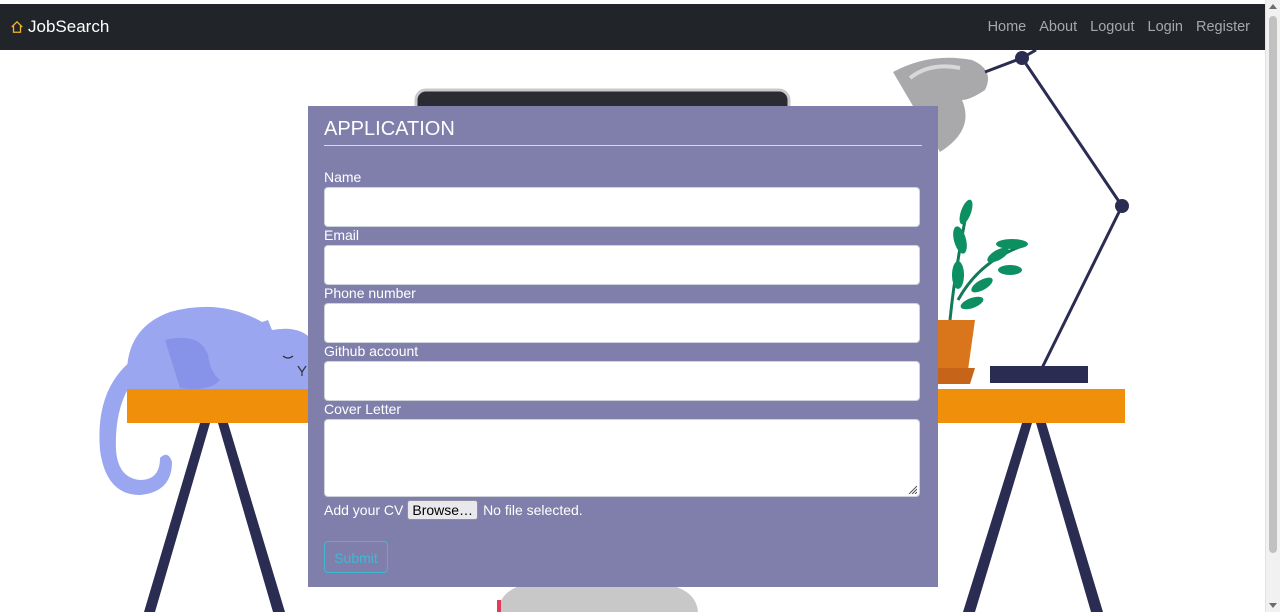  Describe the element at coordinates (1273, 284) in the screenshot. I see `scroll-thumb` at that location.